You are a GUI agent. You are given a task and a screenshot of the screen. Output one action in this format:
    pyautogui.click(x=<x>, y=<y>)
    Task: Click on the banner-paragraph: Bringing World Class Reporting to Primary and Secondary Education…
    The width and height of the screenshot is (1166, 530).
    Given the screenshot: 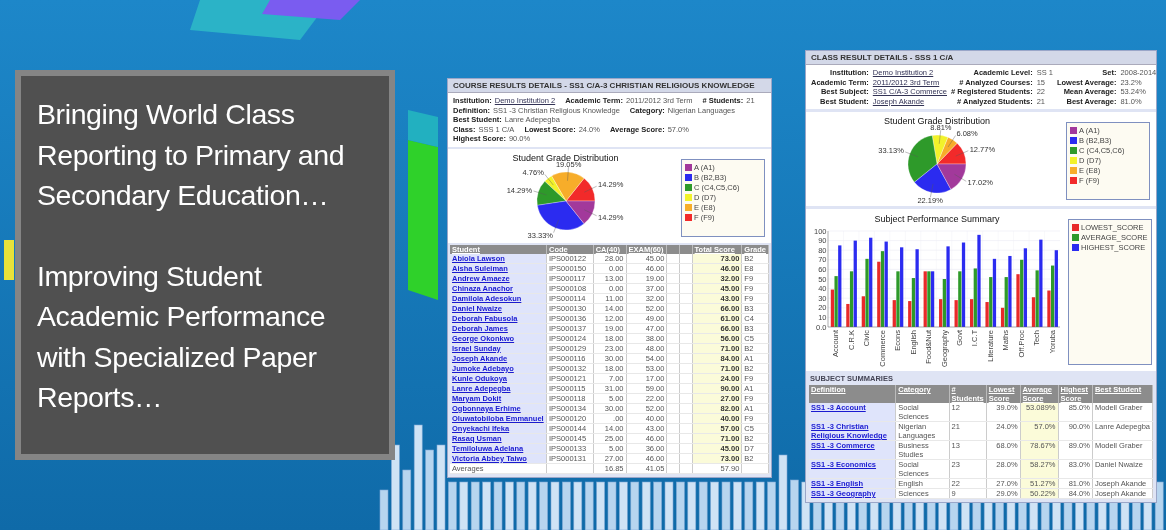 What is the action you would take?
    pyautogui.click(x=191, y=155)
    